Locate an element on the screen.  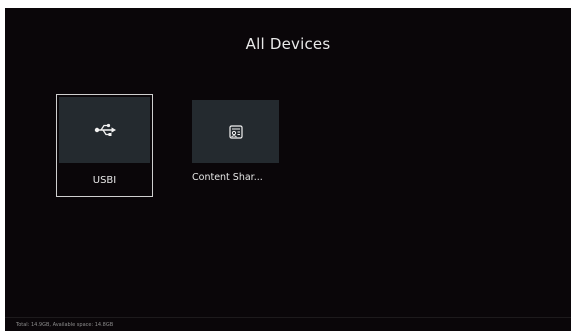
storage-status: Total: 14.9GB, Available space: 14.8GB is located at coordinates (65, 325).